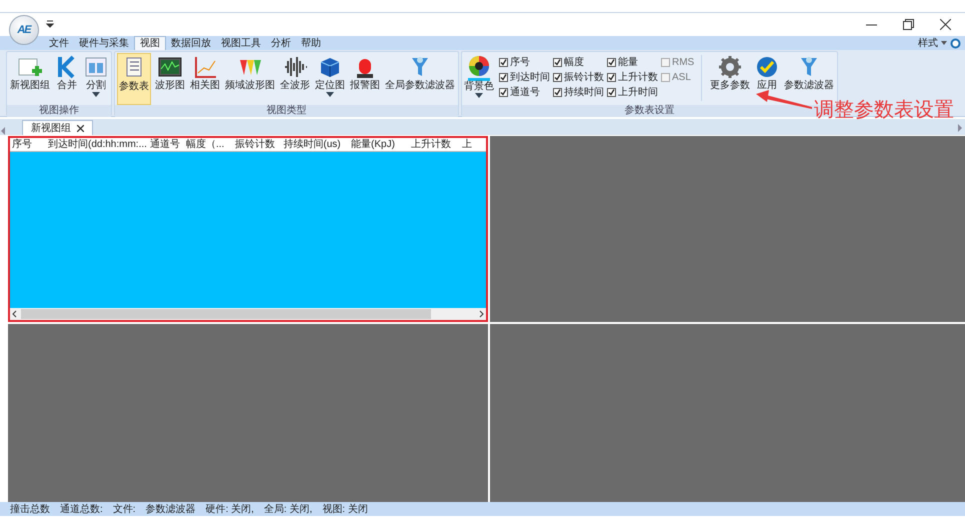 This screenshot has width=965, height=518. I want to click on group-title: 视图操作, so click(59, 111).